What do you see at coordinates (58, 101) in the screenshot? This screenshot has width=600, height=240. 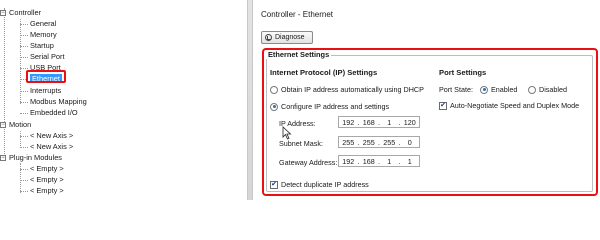 I see `tree-item-label: Modbus Mapping` at bounding box center [58, 101].